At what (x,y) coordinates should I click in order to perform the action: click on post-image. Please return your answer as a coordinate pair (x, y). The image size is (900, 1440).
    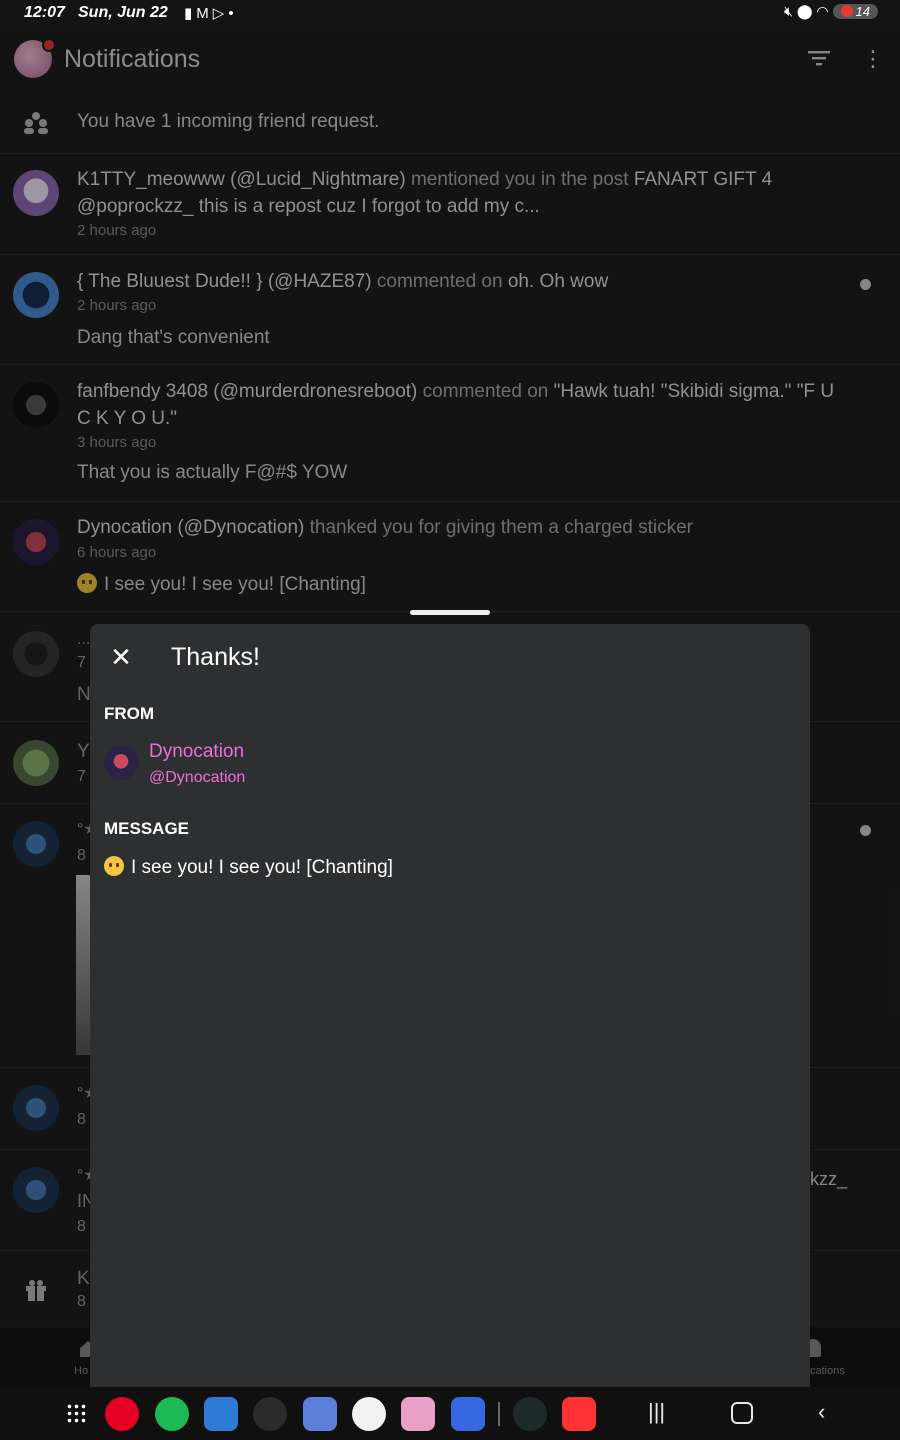
    Looking at the image, I should click on (83, 965).